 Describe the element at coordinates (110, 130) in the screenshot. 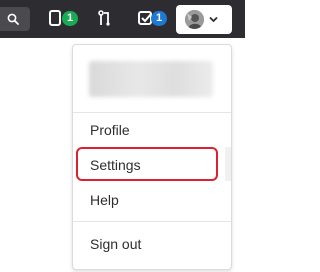

I see `menu-item-profile: Profile` at that location.